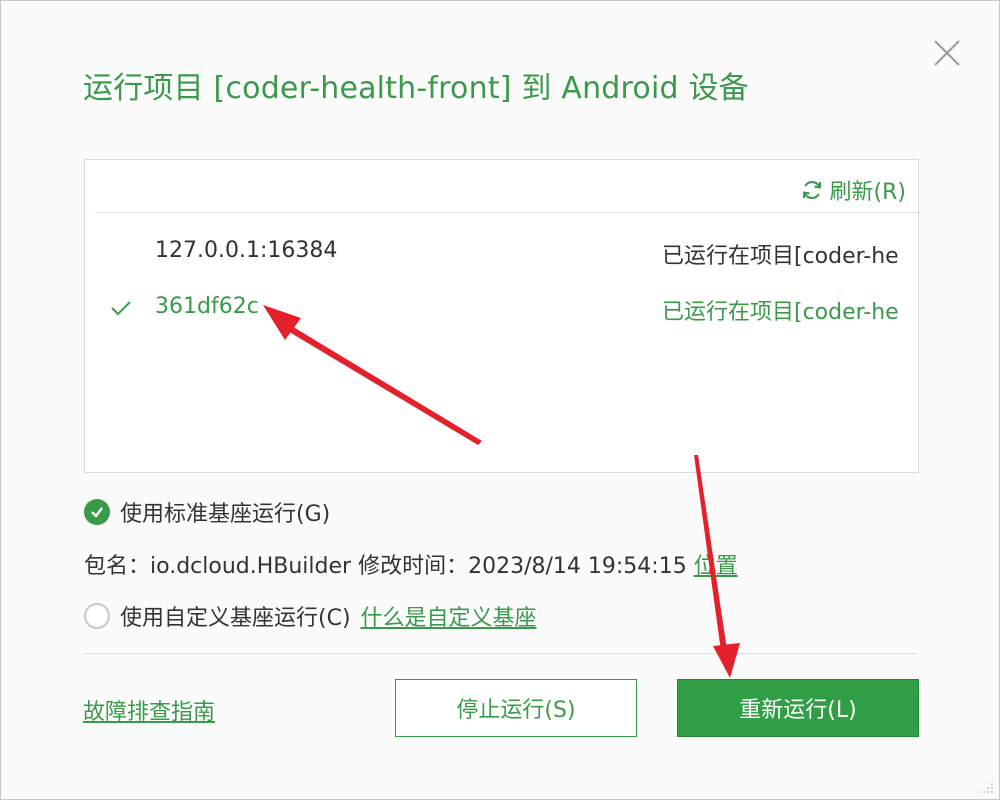  What do you see at coordinates (798, 708) in the screenshot?
I see `rerun-button: 重新运行(L)` at bounding box center [798, 708].